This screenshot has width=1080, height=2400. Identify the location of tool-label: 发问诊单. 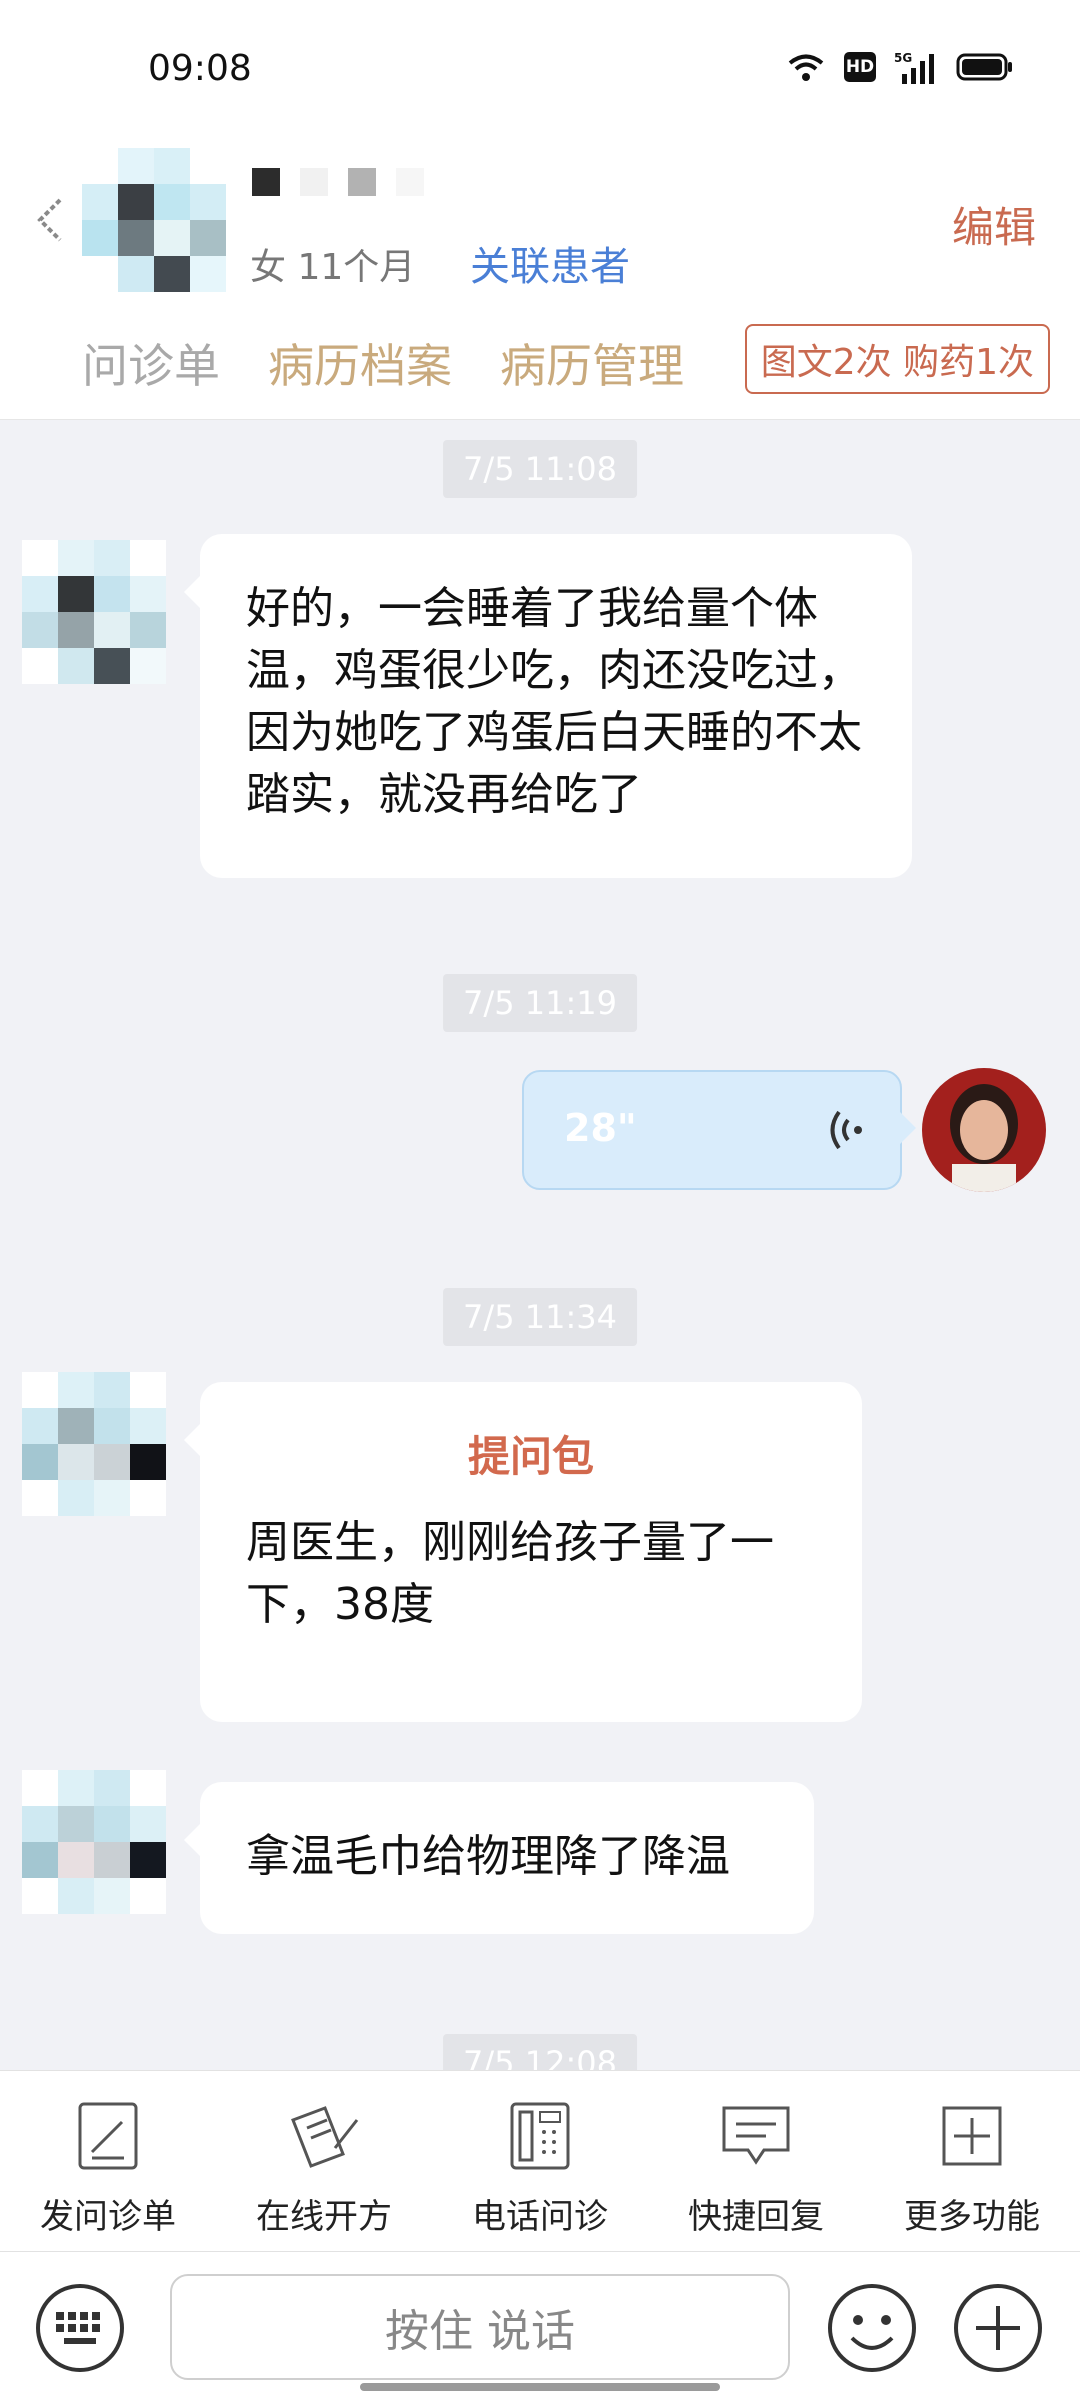
(108, 2217).